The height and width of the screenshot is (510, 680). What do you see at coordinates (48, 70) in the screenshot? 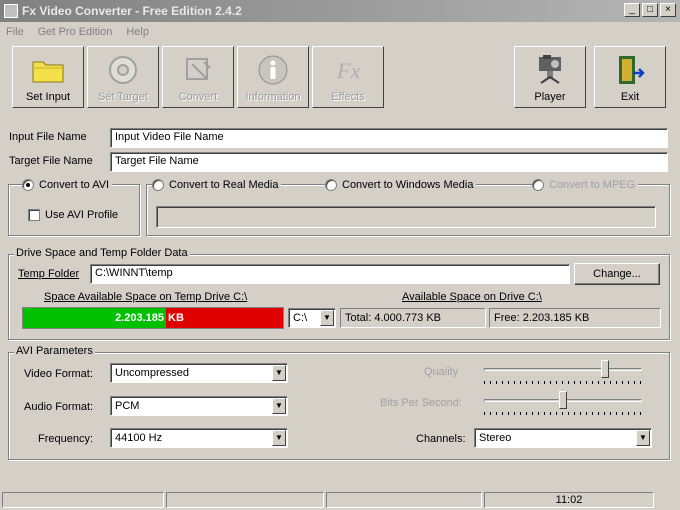
I see `folder-icon` at bounding box center [48, 70].